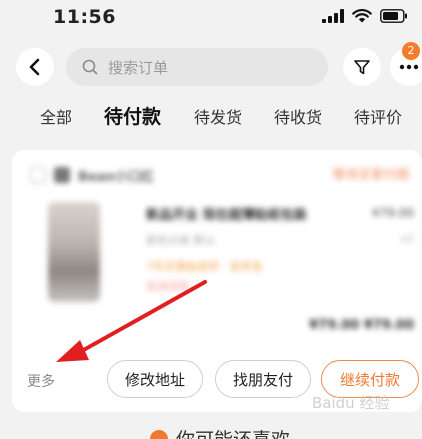 This screenshot has height=439, width=422. Describe the element at coordinates (204, 266) in the screenshot. I see `product-tags: 7天无理由退货 · 退货宝` at that location.